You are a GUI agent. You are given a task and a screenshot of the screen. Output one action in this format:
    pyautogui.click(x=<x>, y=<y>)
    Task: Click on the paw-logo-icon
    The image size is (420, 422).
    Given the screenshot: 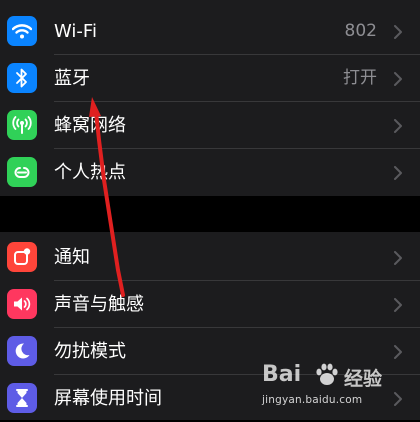 What is the action you would take?
    pyautogui.click(x=327, y=374)
    